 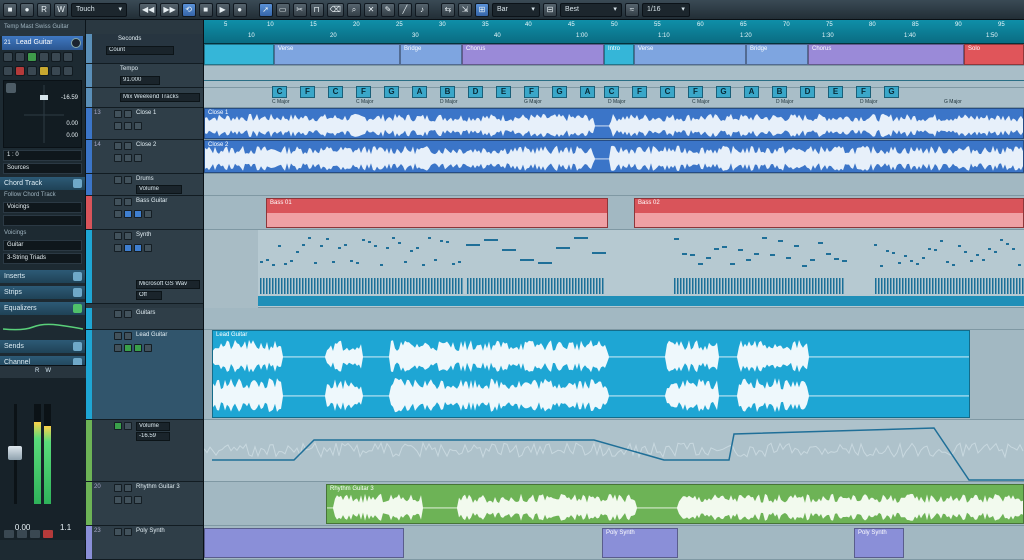 I want to click on forward-button: ▶▶, so click(x=169, y=9).